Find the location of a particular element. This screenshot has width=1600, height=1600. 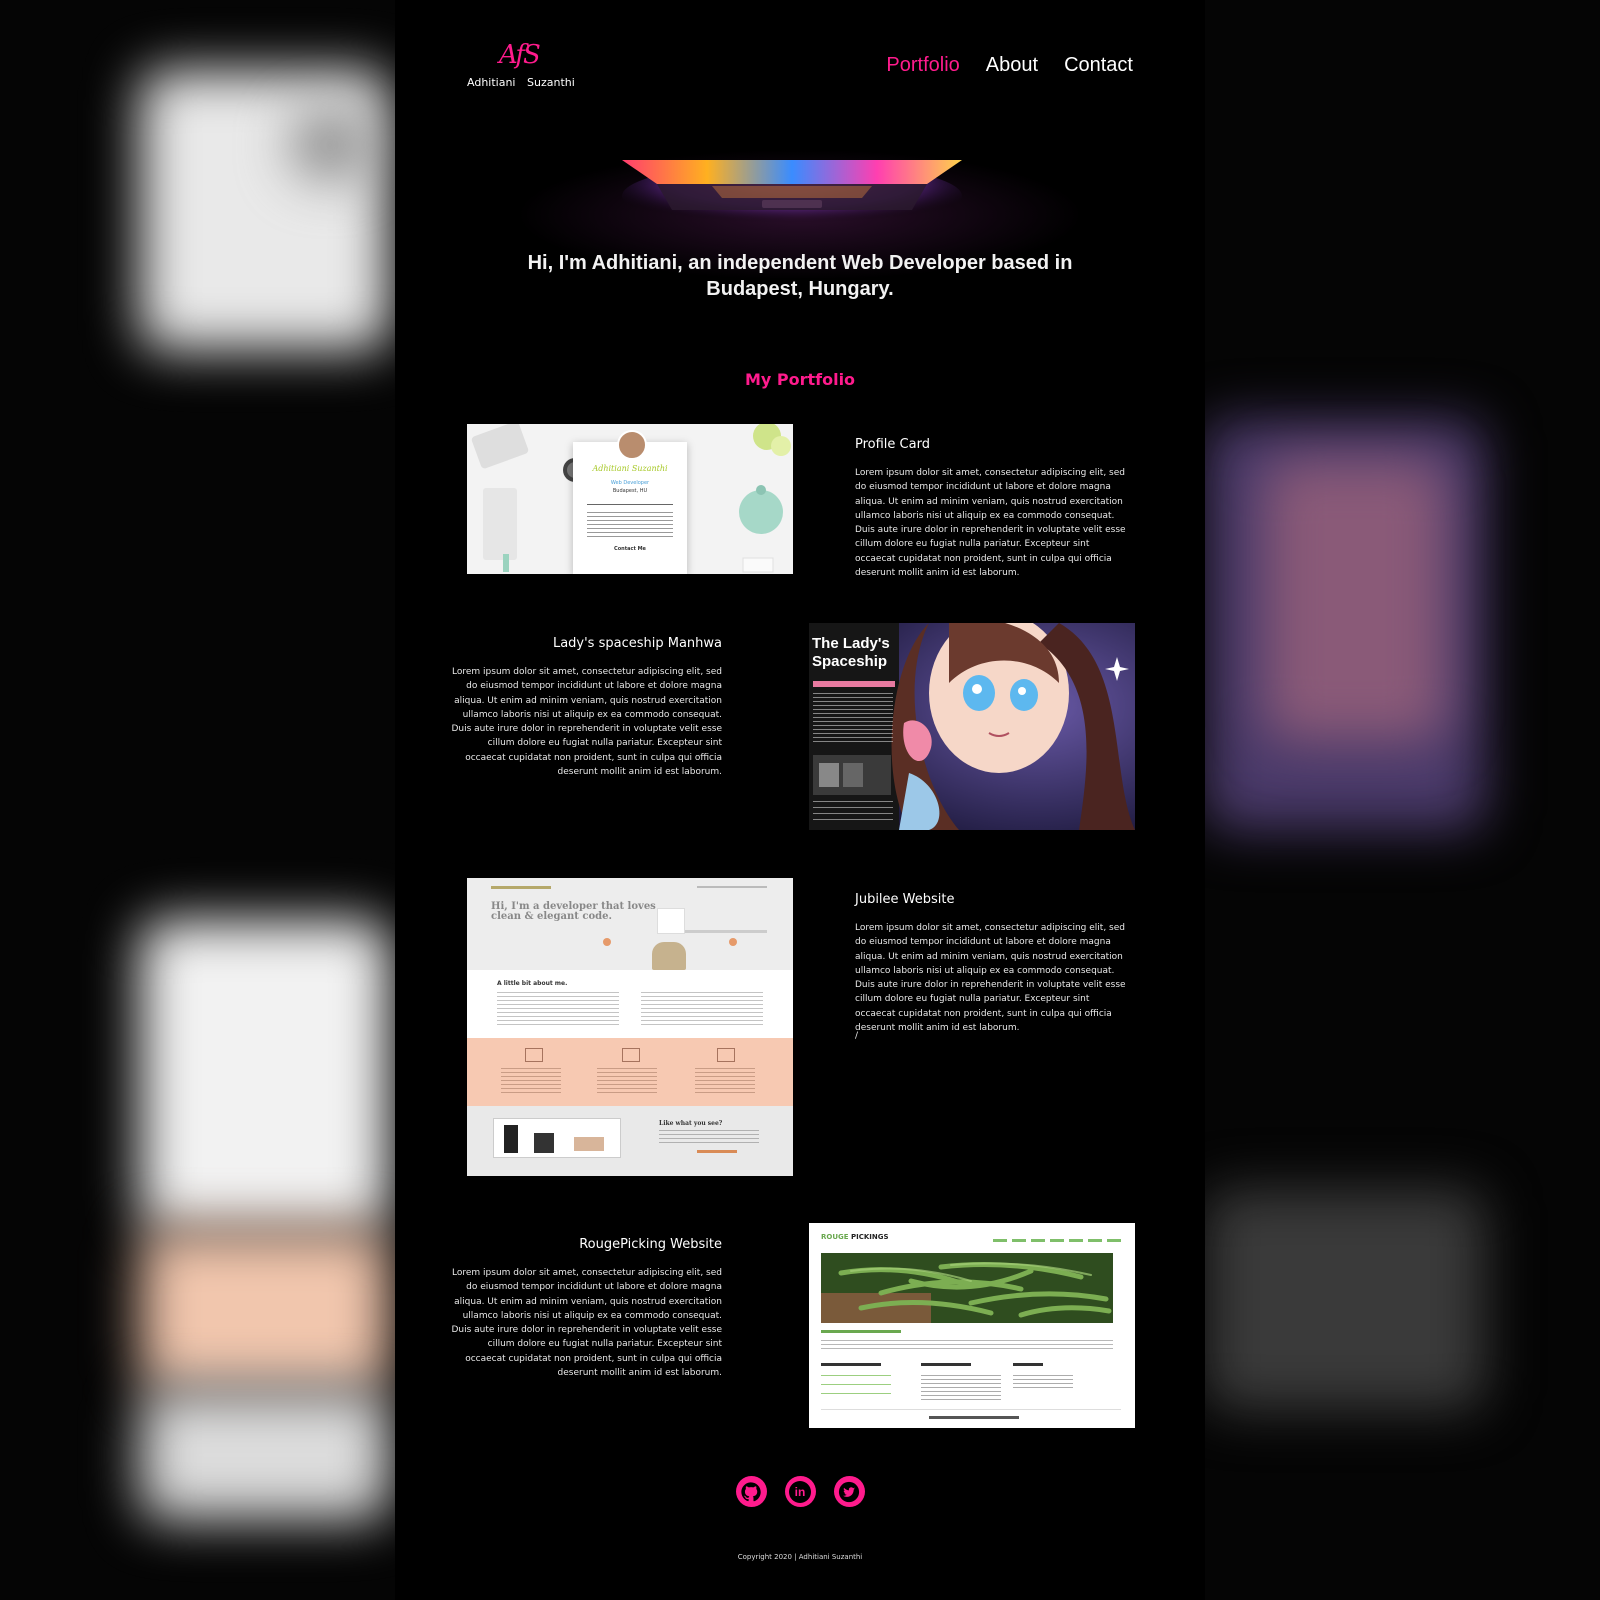

logo-first-name: Adhitiani is located at coordinates (491, 82).